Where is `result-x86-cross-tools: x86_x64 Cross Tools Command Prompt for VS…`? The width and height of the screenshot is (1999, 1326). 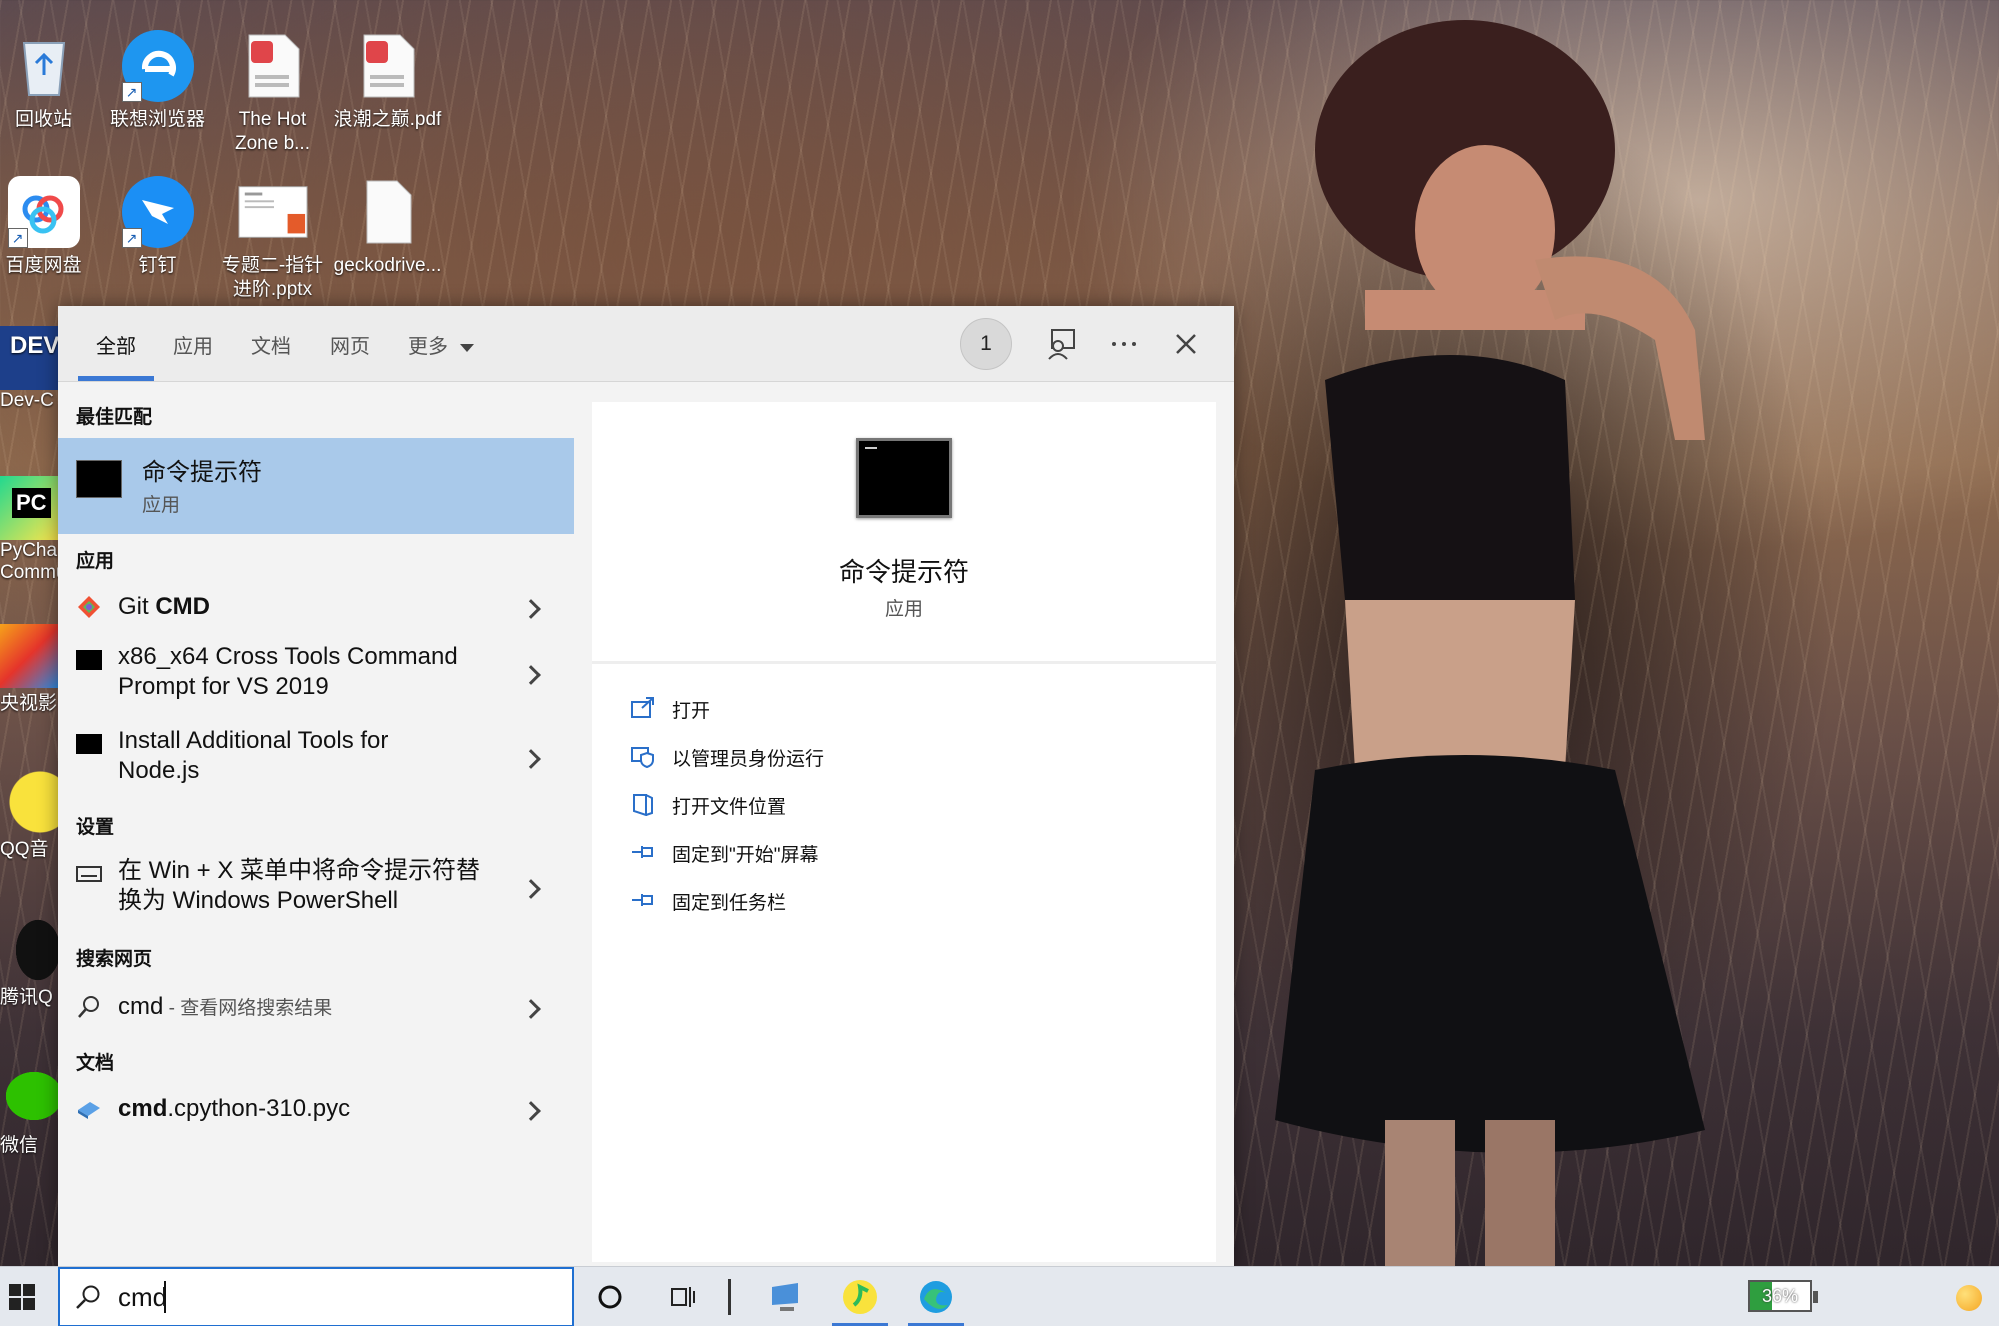 result-x86-cross-tools: x86_x64 Cross Tools Command Prompt for VS… is located at coordinates (316, 674).